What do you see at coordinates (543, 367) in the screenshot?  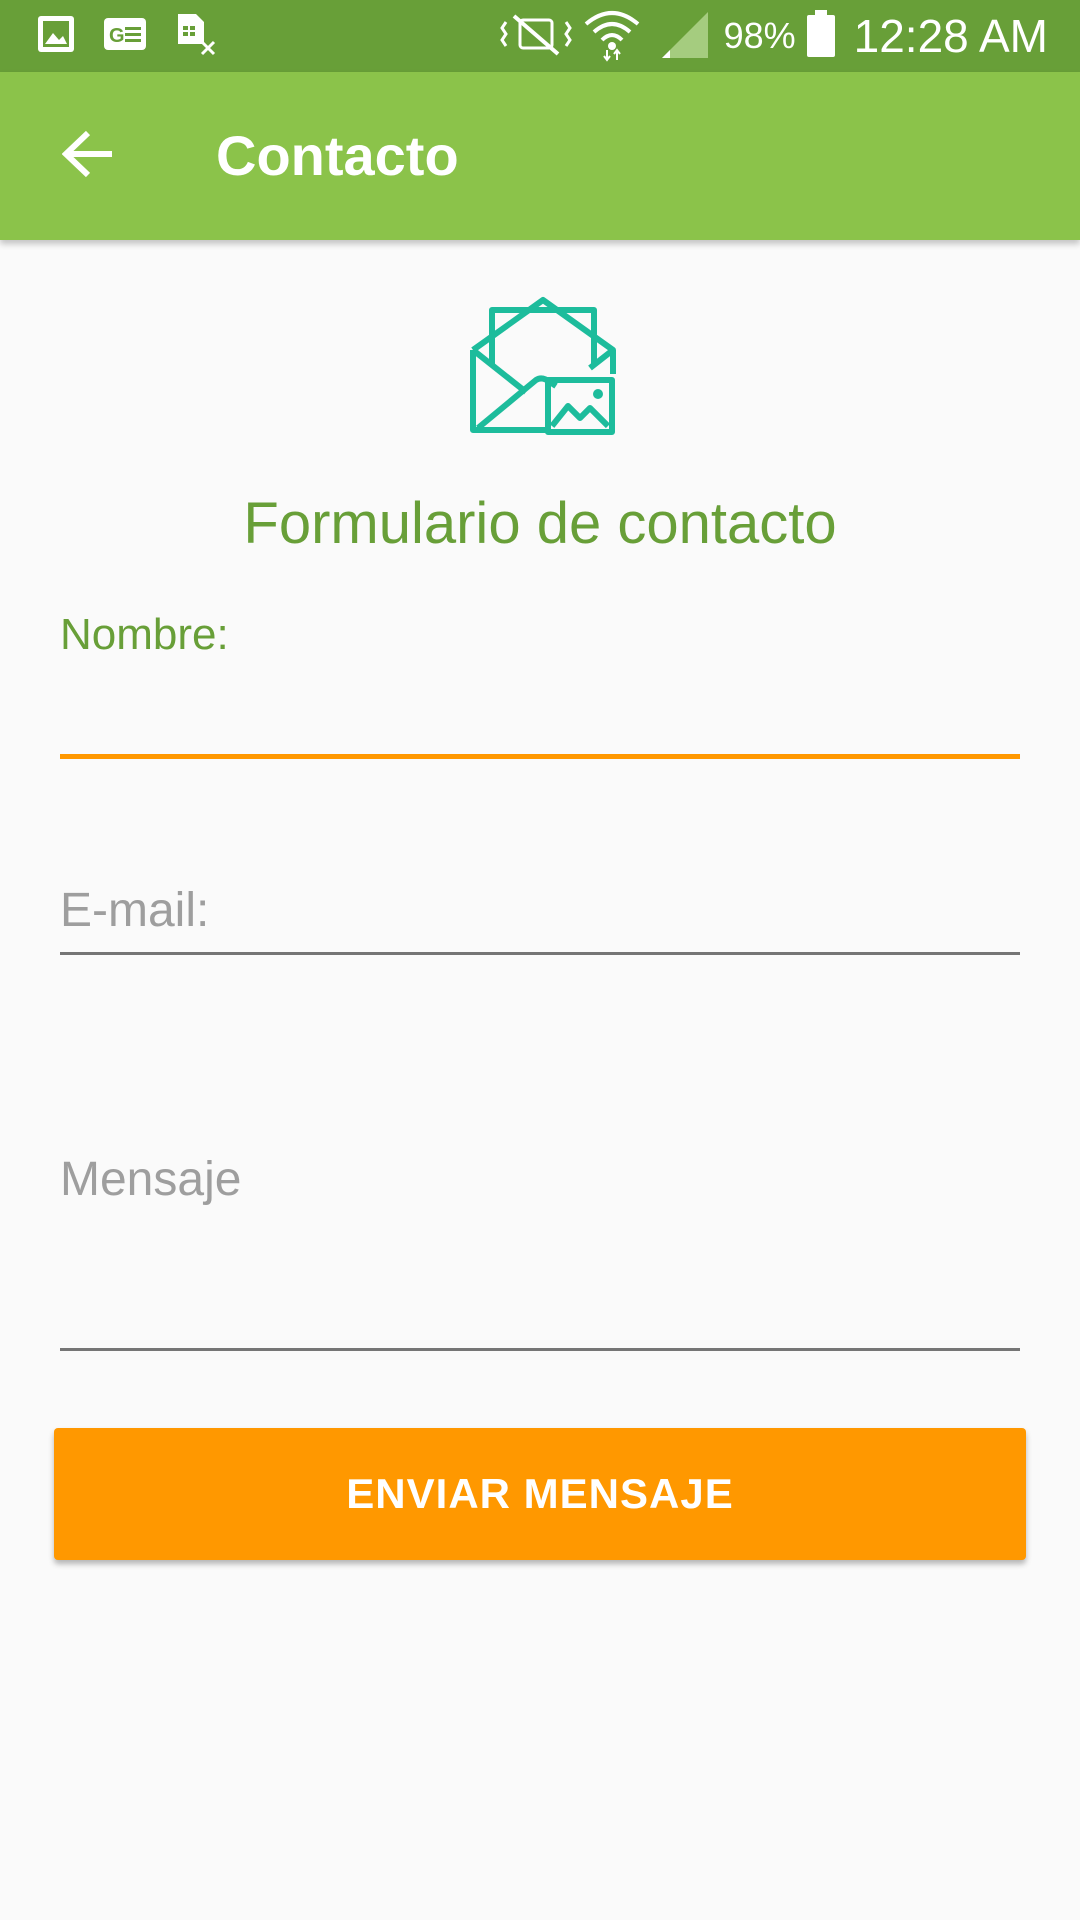 I see `envelope-image-icon` at bounding box center [543, 367].